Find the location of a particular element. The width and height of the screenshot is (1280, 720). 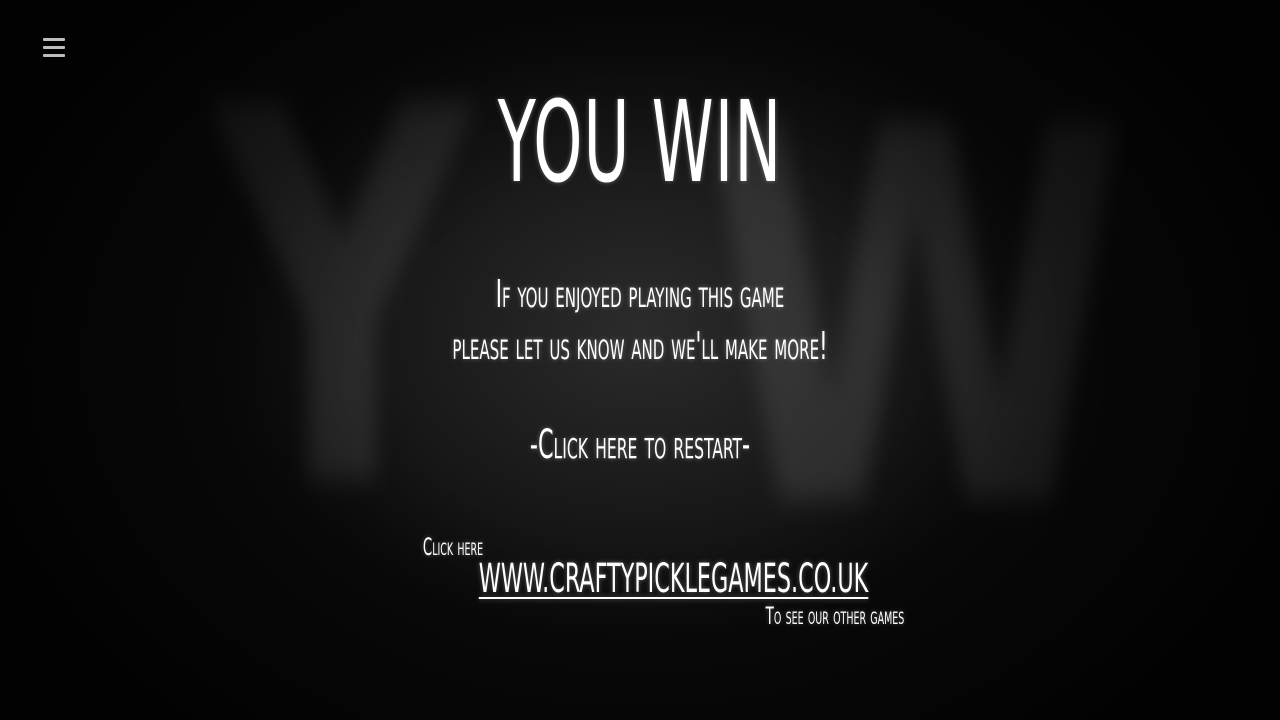

hamburger-menu-icon is located at coordinates (54, 47).